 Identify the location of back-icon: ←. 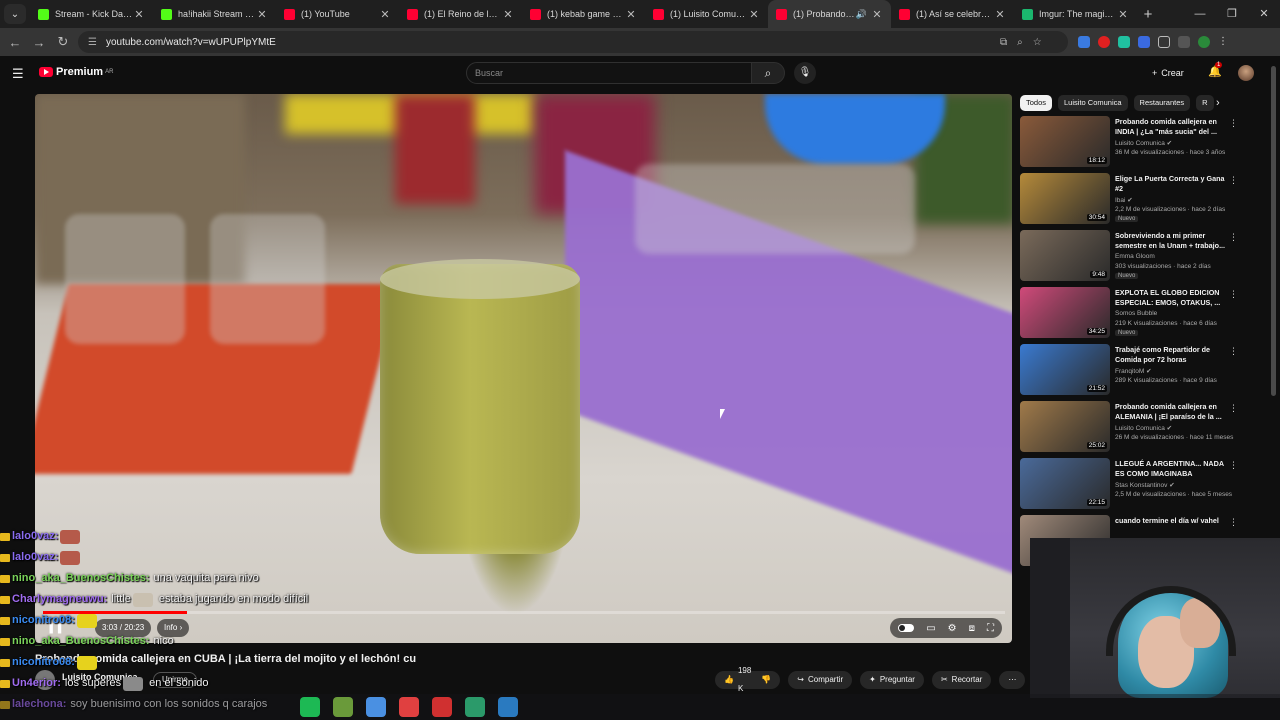
(15, 42).